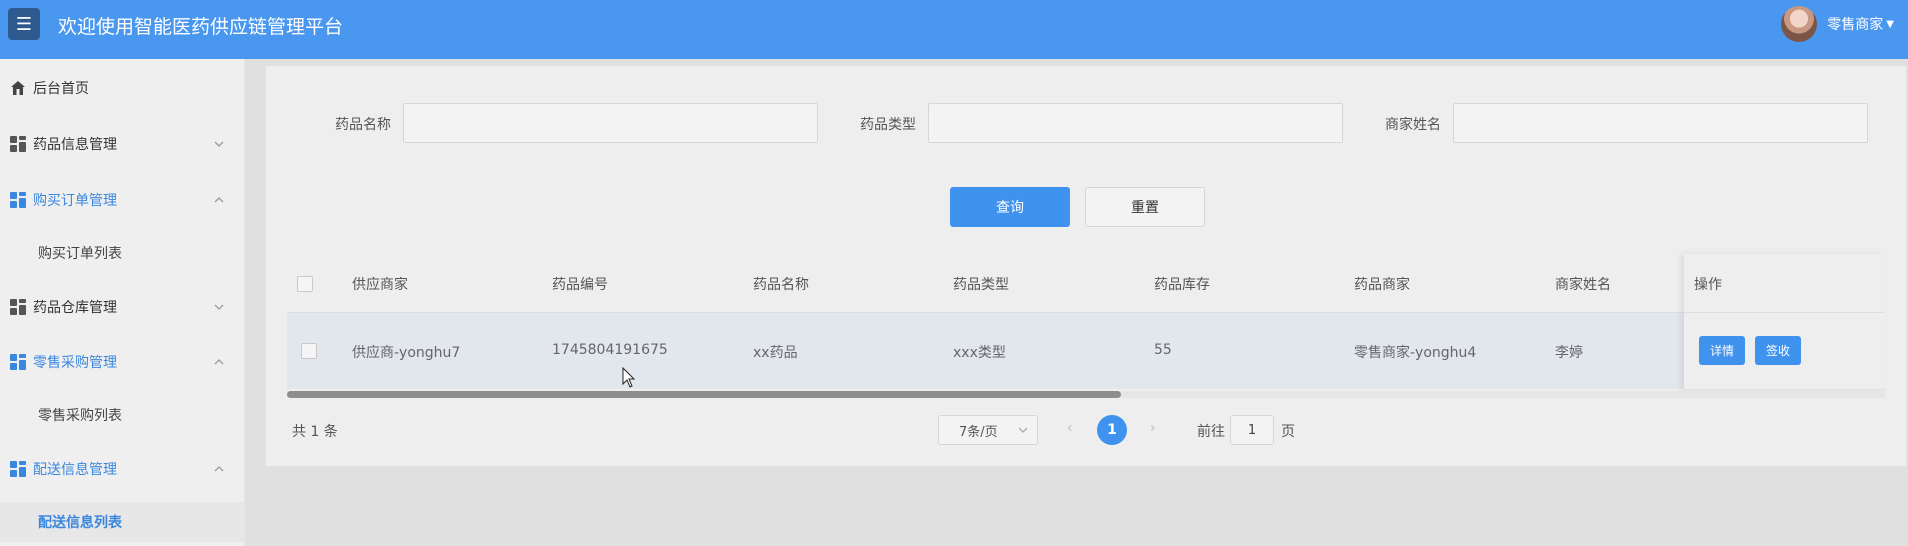 The width and height of the screenshot is (1908, 546). What do you see at coordinates (122, 200) in the screenshot?
I see `sidebar-item-purchase-orders: 购买订单管理` at bounding box center [122, 200].